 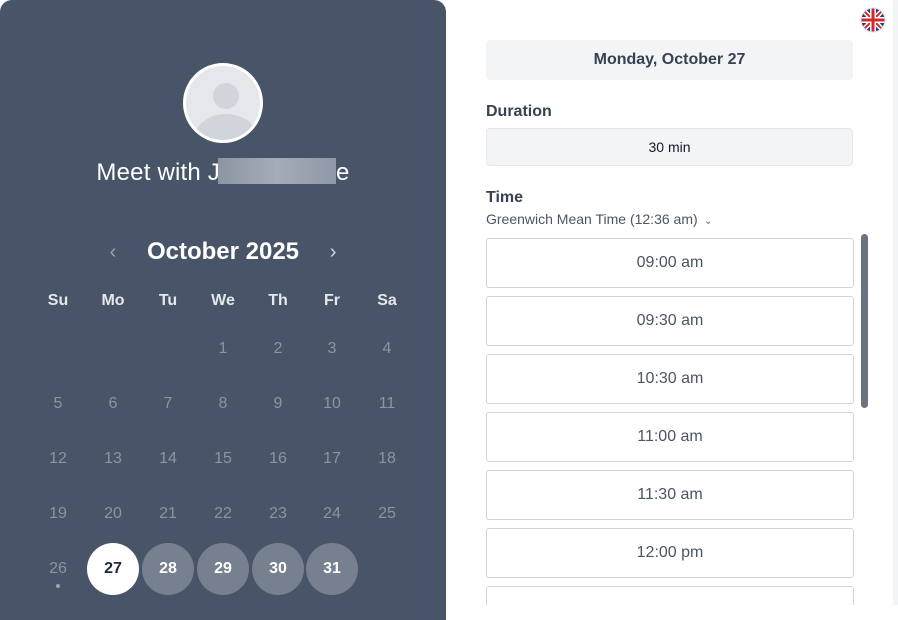 What do you see at coordinates (670, 553) in the screenshot?
I see `time-slot-button: 12:00 pm` at bounding box center [670, 553].